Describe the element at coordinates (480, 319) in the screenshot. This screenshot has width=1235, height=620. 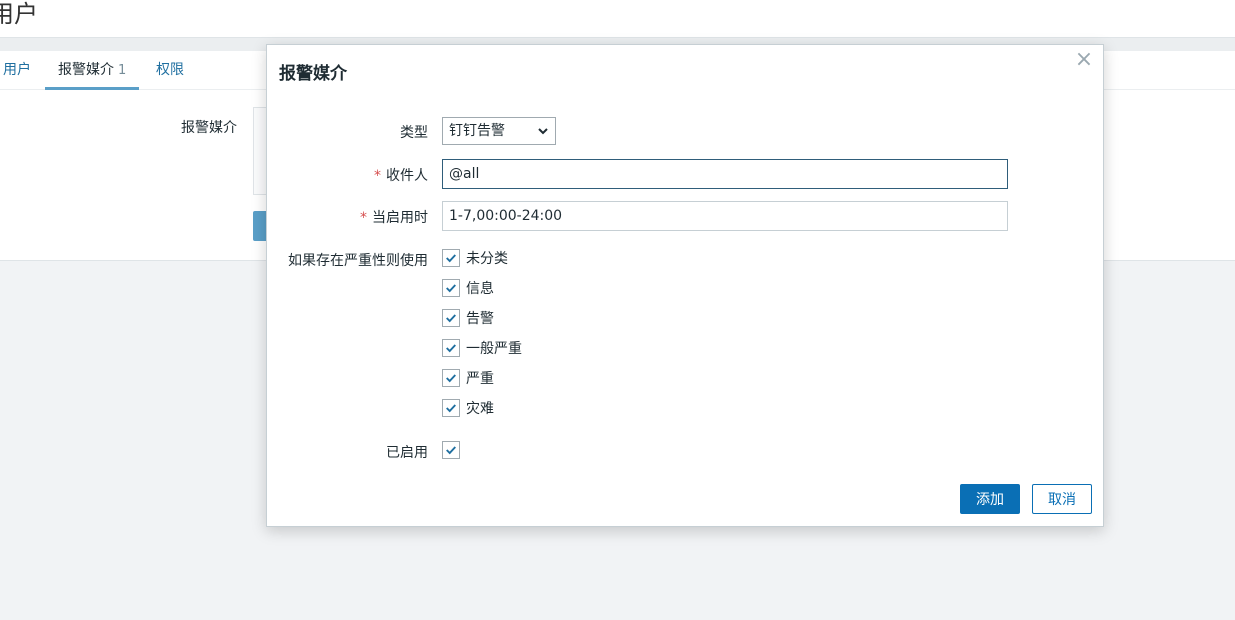
I see `severity-warning-label: 告警` at that location.